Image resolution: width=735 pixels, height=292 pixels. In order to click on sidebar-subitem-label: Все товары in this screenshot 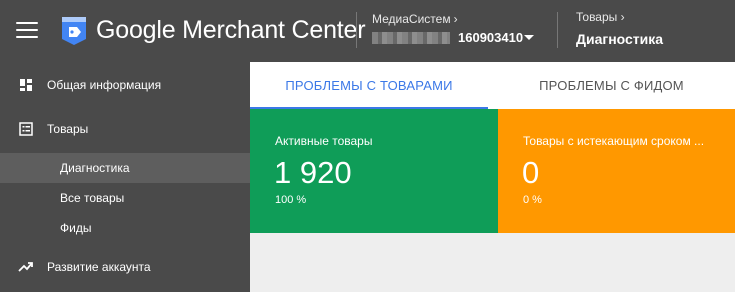, I will do `click(92, 198)`.